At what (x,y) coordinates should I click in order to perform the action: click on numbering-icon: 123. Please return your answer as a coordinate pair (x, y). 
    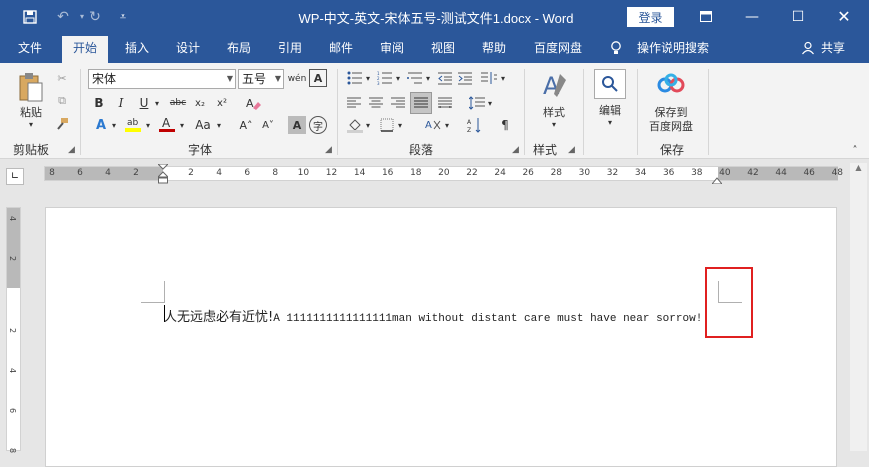
    Looking at the image, I should click on (385, 78).